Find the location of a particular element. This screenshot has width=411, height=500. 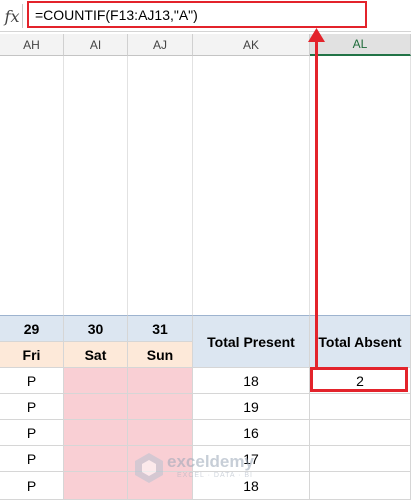

exceldemy-logo: exceldemy EXCEL · DATA · BI is located at coordinates (215, 468).